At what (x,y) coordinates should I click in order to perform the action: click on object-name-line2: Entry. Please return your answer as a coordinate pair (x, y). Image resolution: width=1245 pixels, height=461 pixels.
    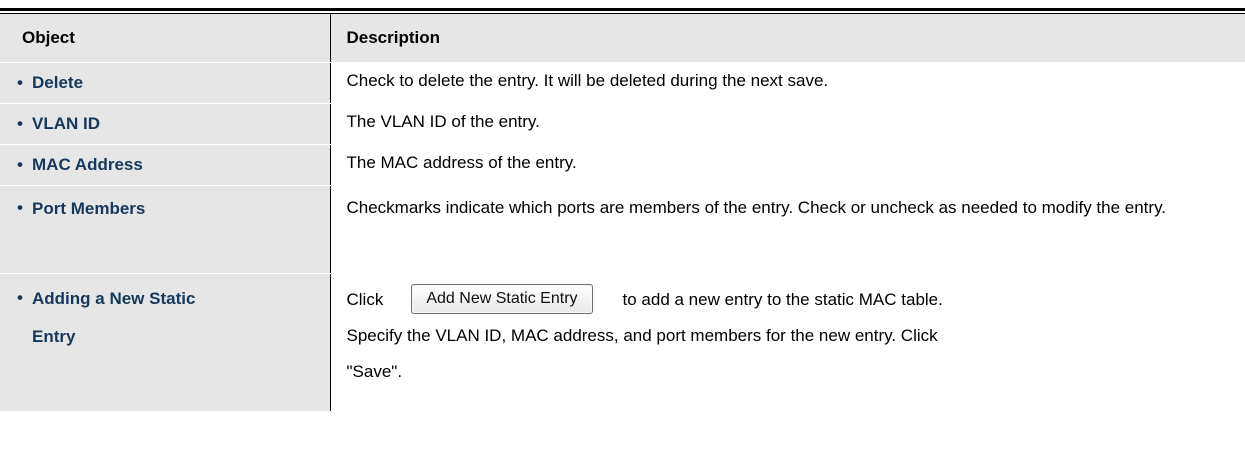
    Looking at the image, I should click on (54, 336).